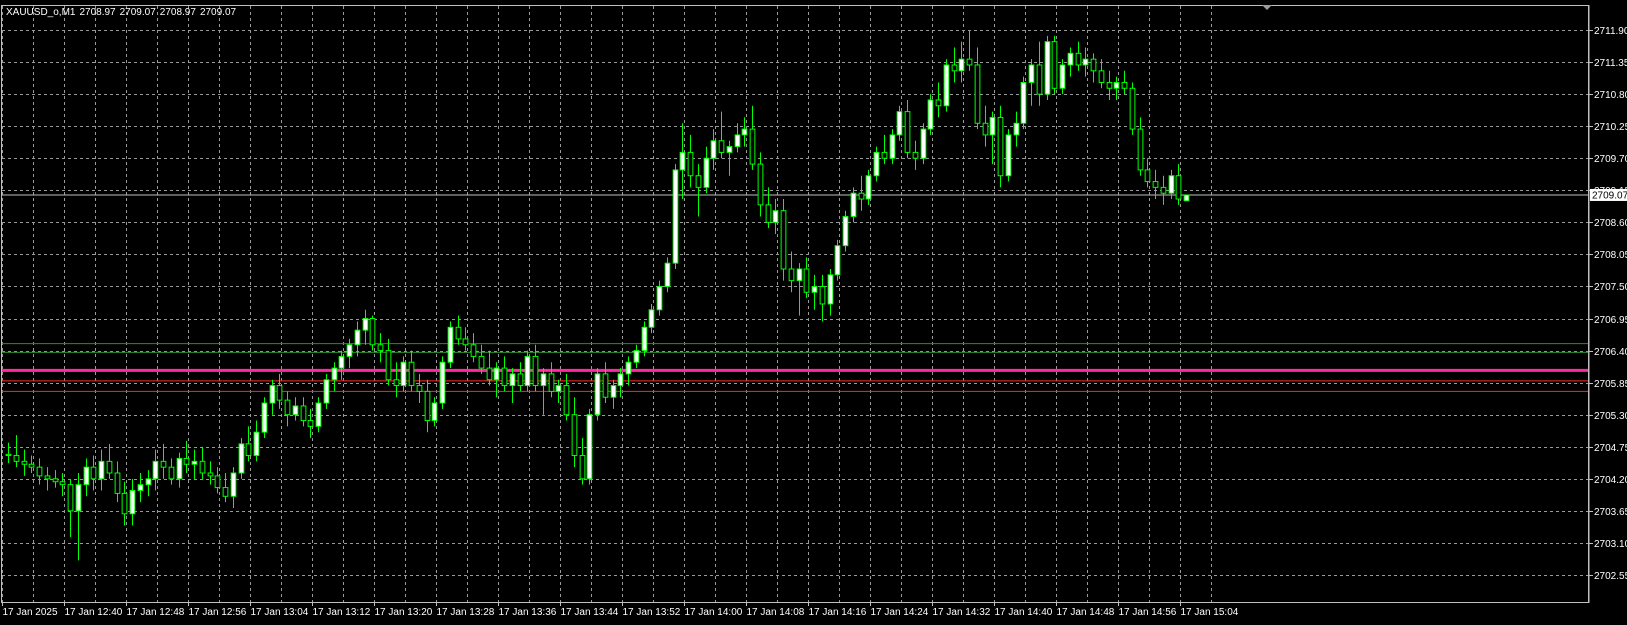 This screenshot has width=1627, height=625. Describe the element at coordinates (177, 12) in the screenshot. I see `low-value: 2708.97` at that location.